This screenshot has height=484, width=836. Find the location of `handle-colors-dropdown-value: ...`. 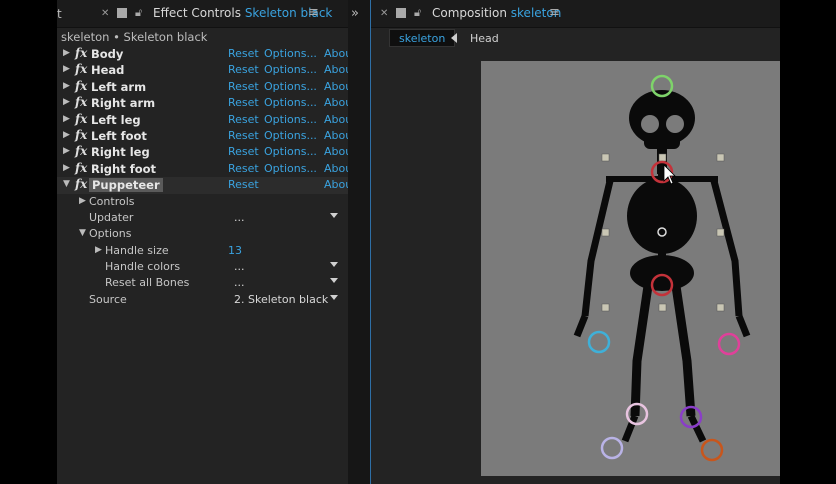

handle-colors-dropdown-value: ... is located at coordinates (239, 266).